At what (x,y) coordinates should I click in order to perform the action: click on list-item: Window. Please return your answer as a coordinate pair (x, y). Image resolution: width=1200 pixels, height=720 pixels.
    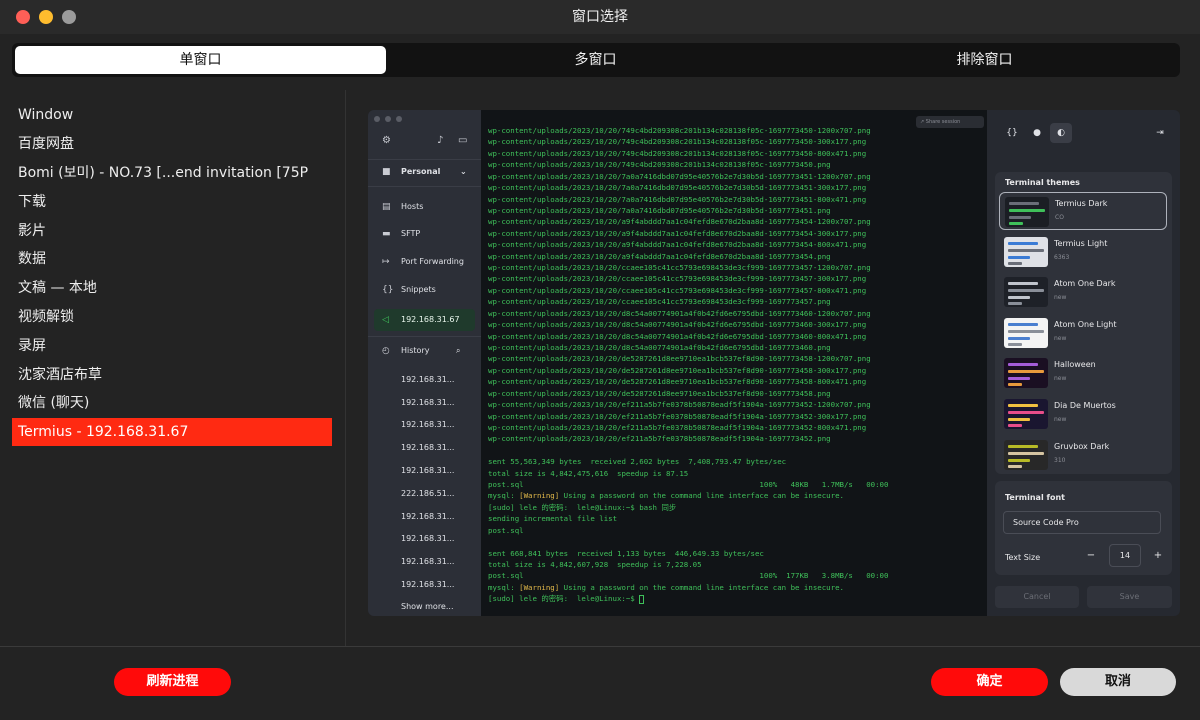
    Looking at the image, I should click on (172, 115).